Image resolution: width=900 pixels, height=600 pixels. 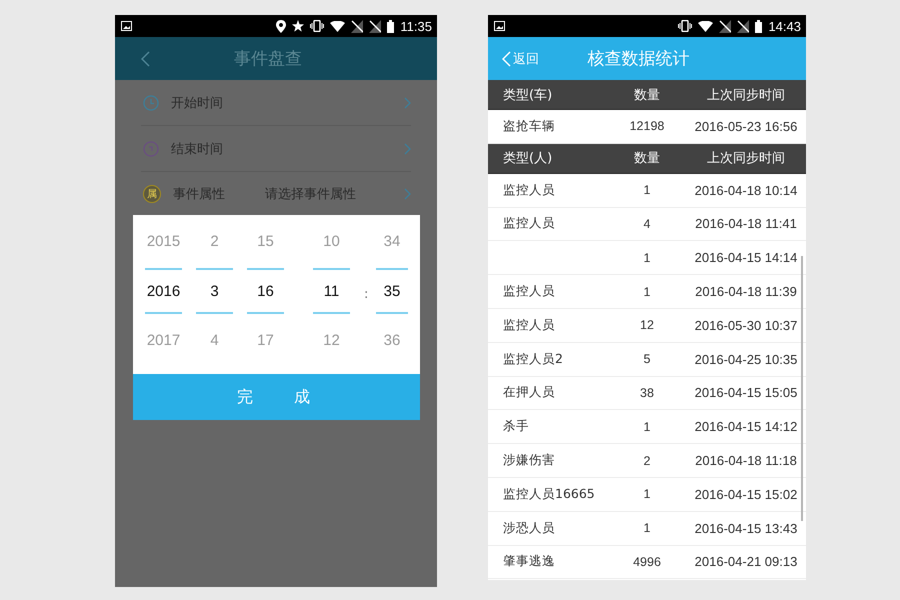 I want to click on picker-wheel: 15 16 17, so click(x=265, y=294).